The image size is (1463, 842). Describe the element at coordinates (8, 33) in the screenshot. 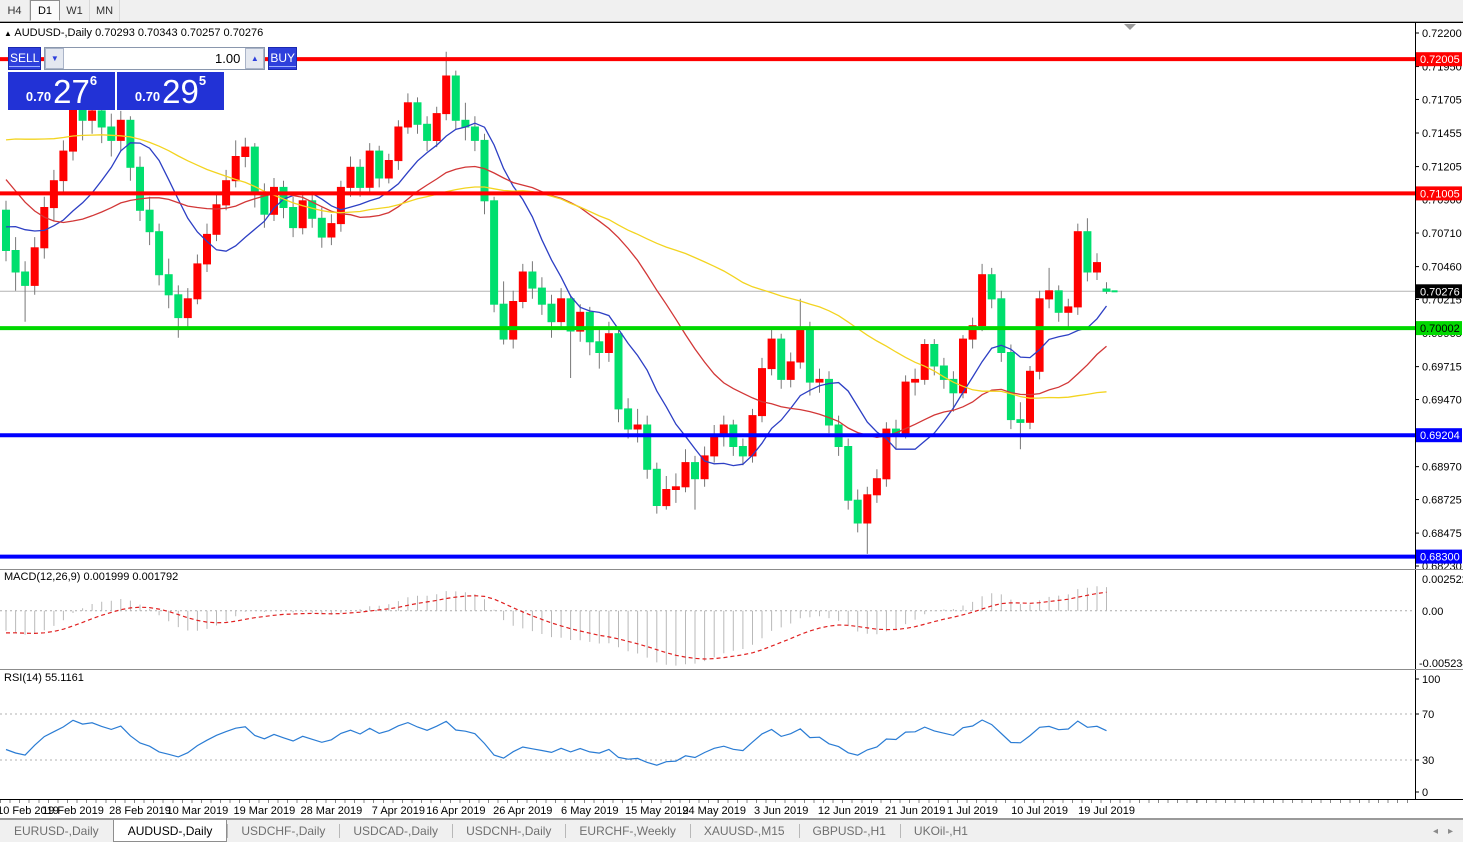

I see `collapse-triangle-icon: ▲` at that location.